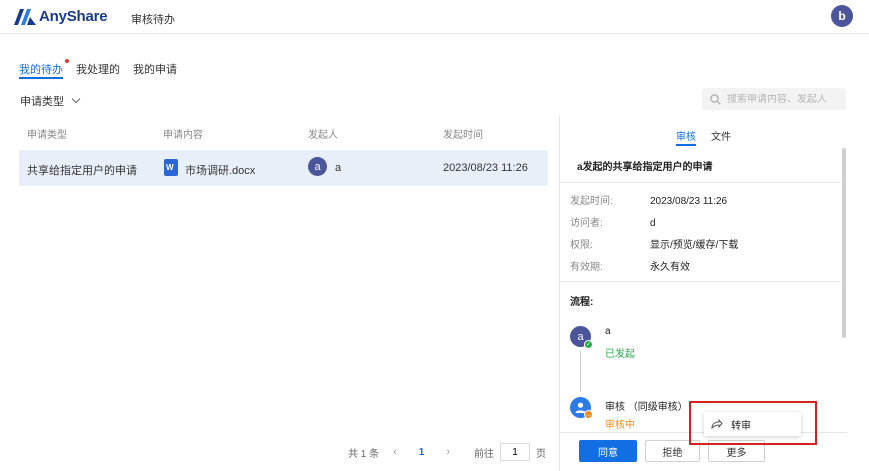 This screenshot has width=869, height=471. What do you see at coordinates (484, 454) in the screenshot?
I see `goto-label: 前往` at bounding box center [484, 454].